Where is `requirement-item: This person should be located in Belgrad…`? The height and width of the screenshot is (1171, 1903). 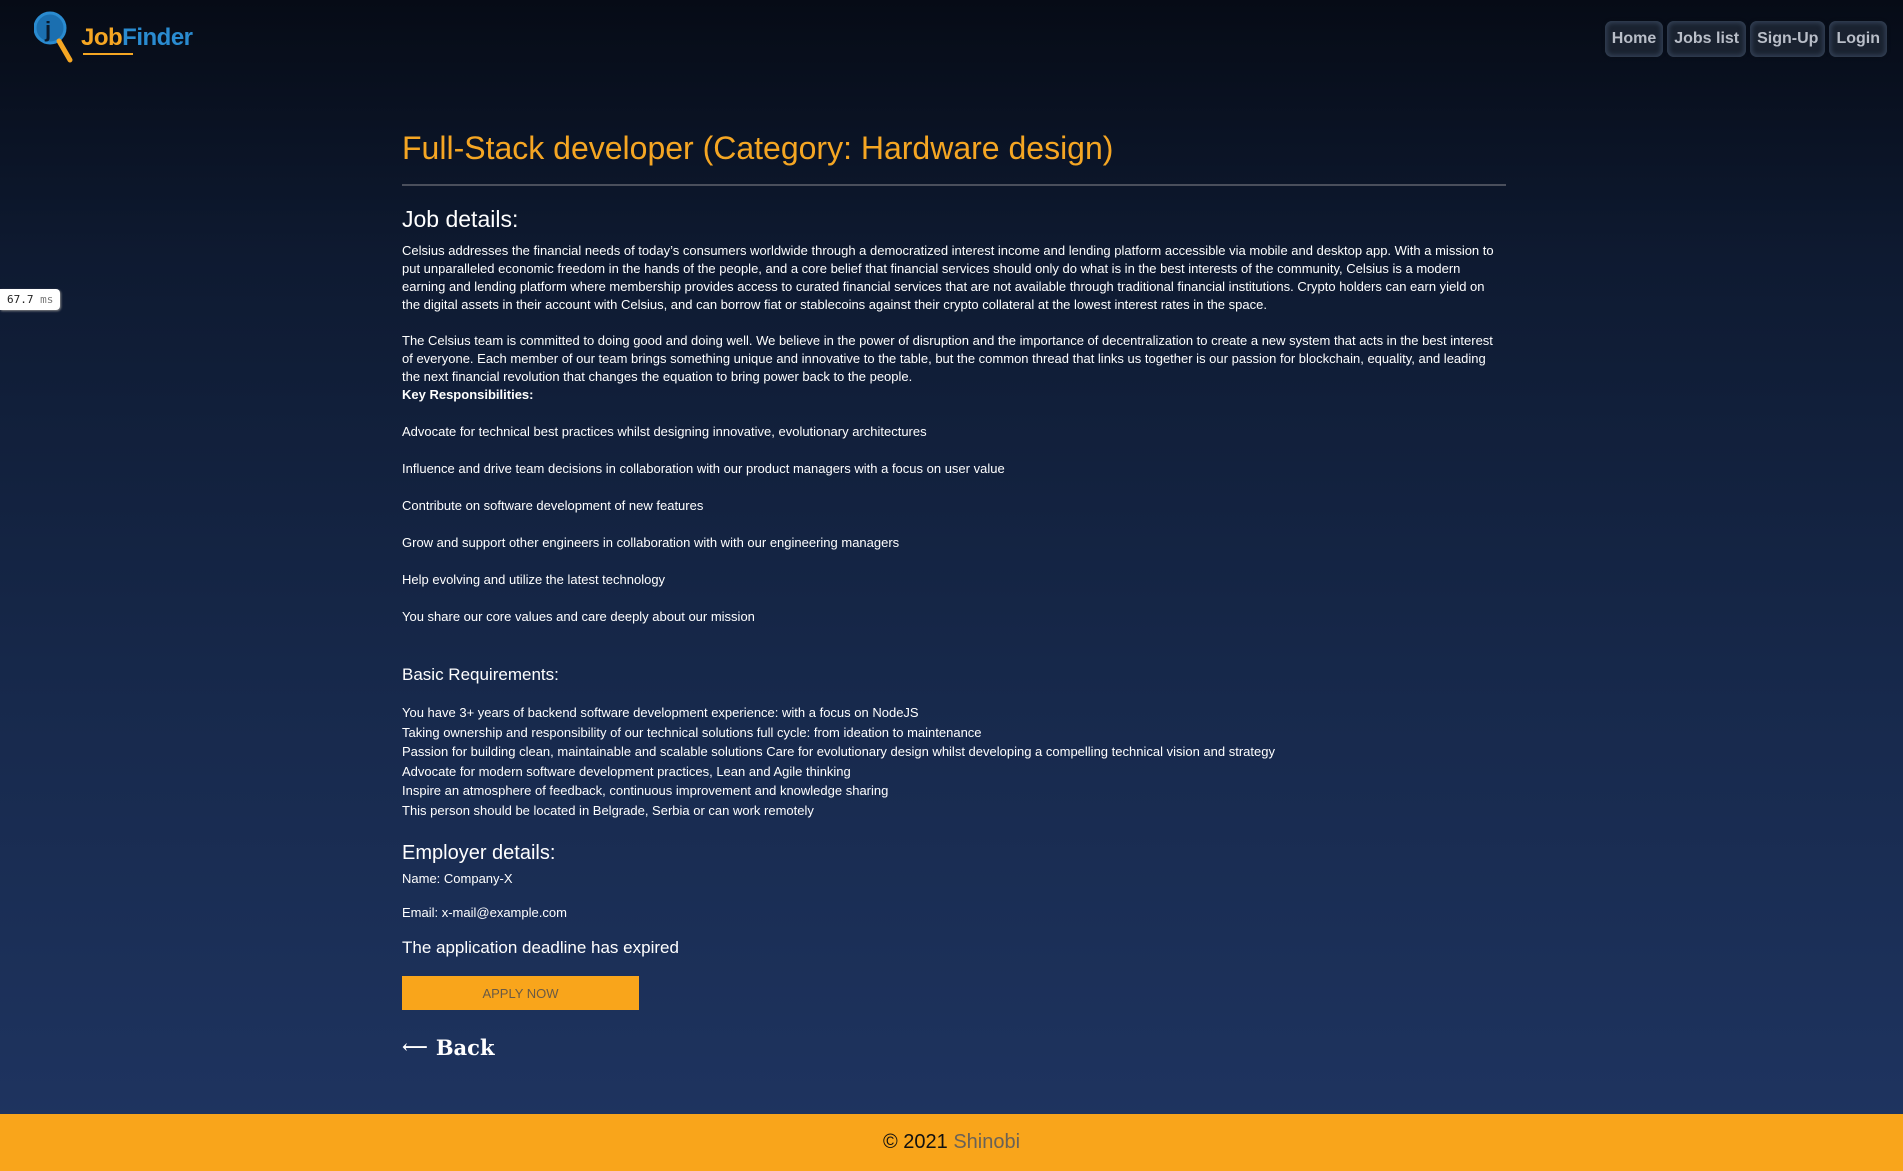
requirement-item: This person should be located in Belgrad… is located at coordinates (608, 810).